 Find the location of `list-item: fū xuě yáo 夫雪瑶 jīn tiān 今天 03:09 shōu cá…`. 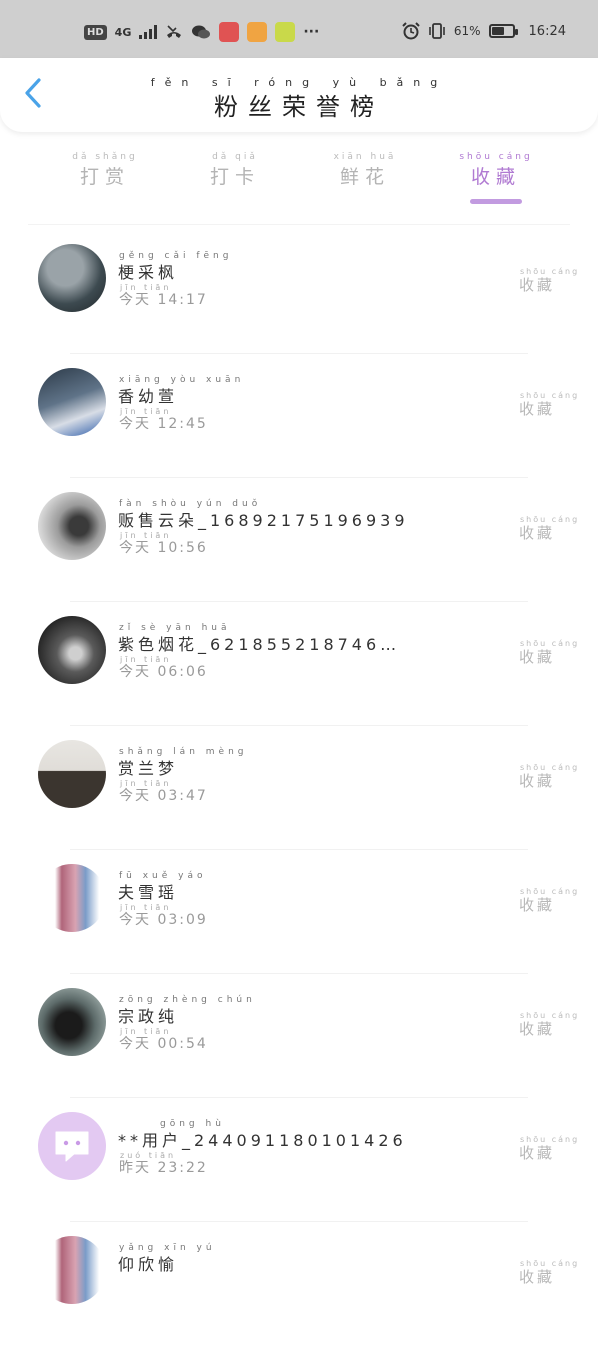

list-item: fū xuě yáo 夫雪瑶 jīn tiān 今天 03:09 shōu cá… is located at coordinates (299, 912).